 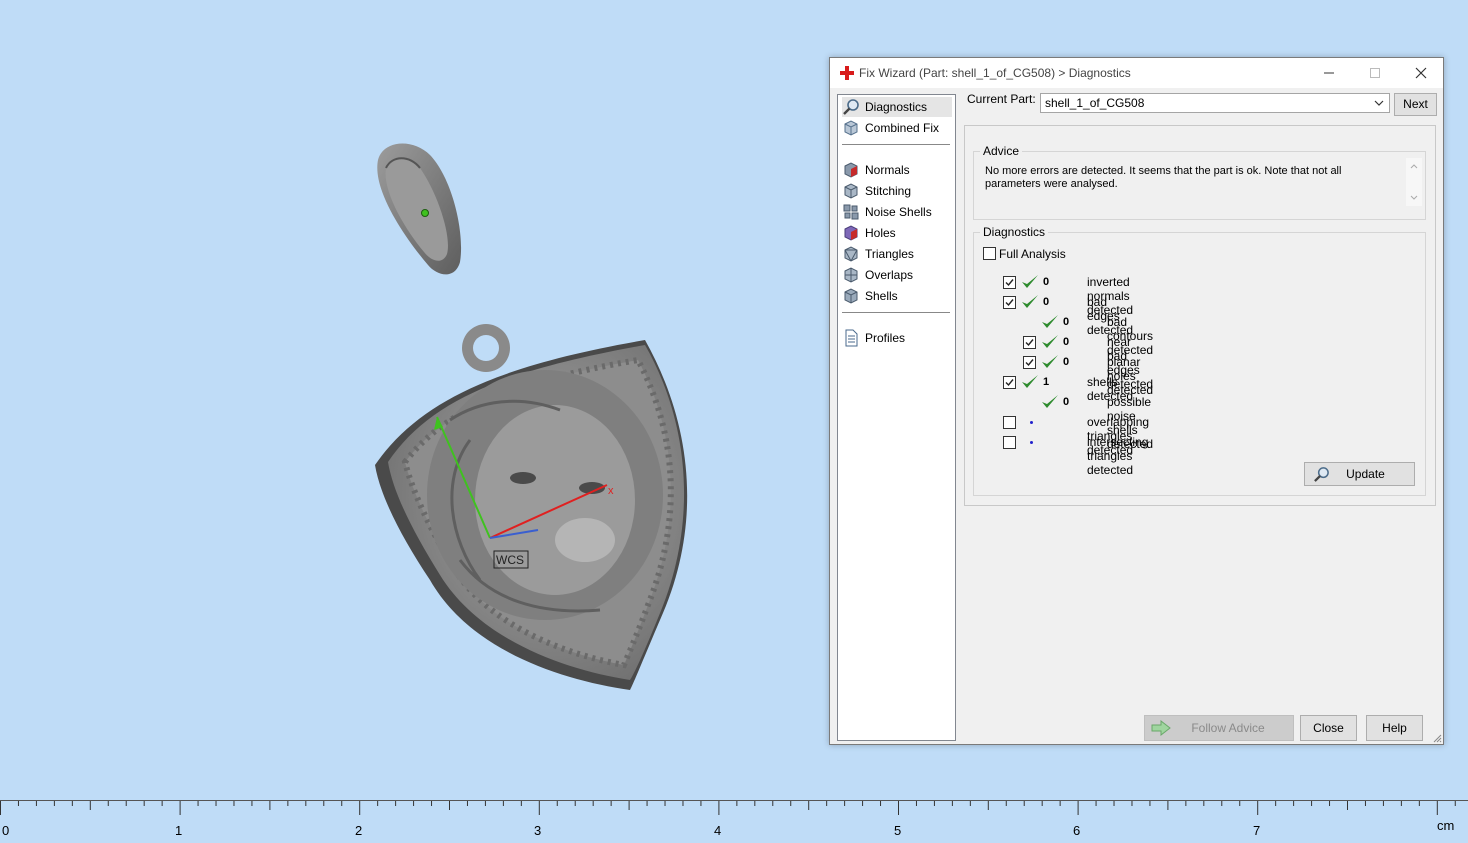 I want to click on row-checkbox-shells-detected, so click(x=1009, y=382).